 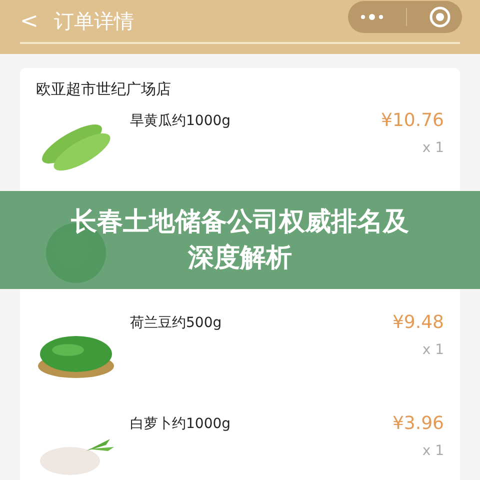 What do you see at coordinates (94, 21) in the screenshot?
I see `page-title: 订单详情` at bounding box center [94, 21].